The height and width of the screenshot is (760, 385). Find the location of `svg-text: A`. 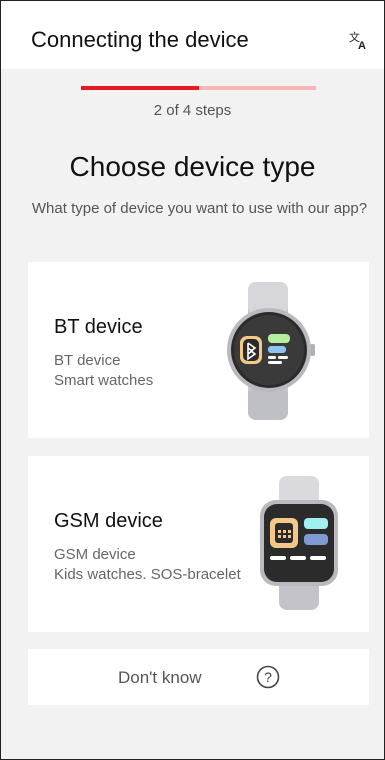

svg-text: A is located at coordinates (362, 45).